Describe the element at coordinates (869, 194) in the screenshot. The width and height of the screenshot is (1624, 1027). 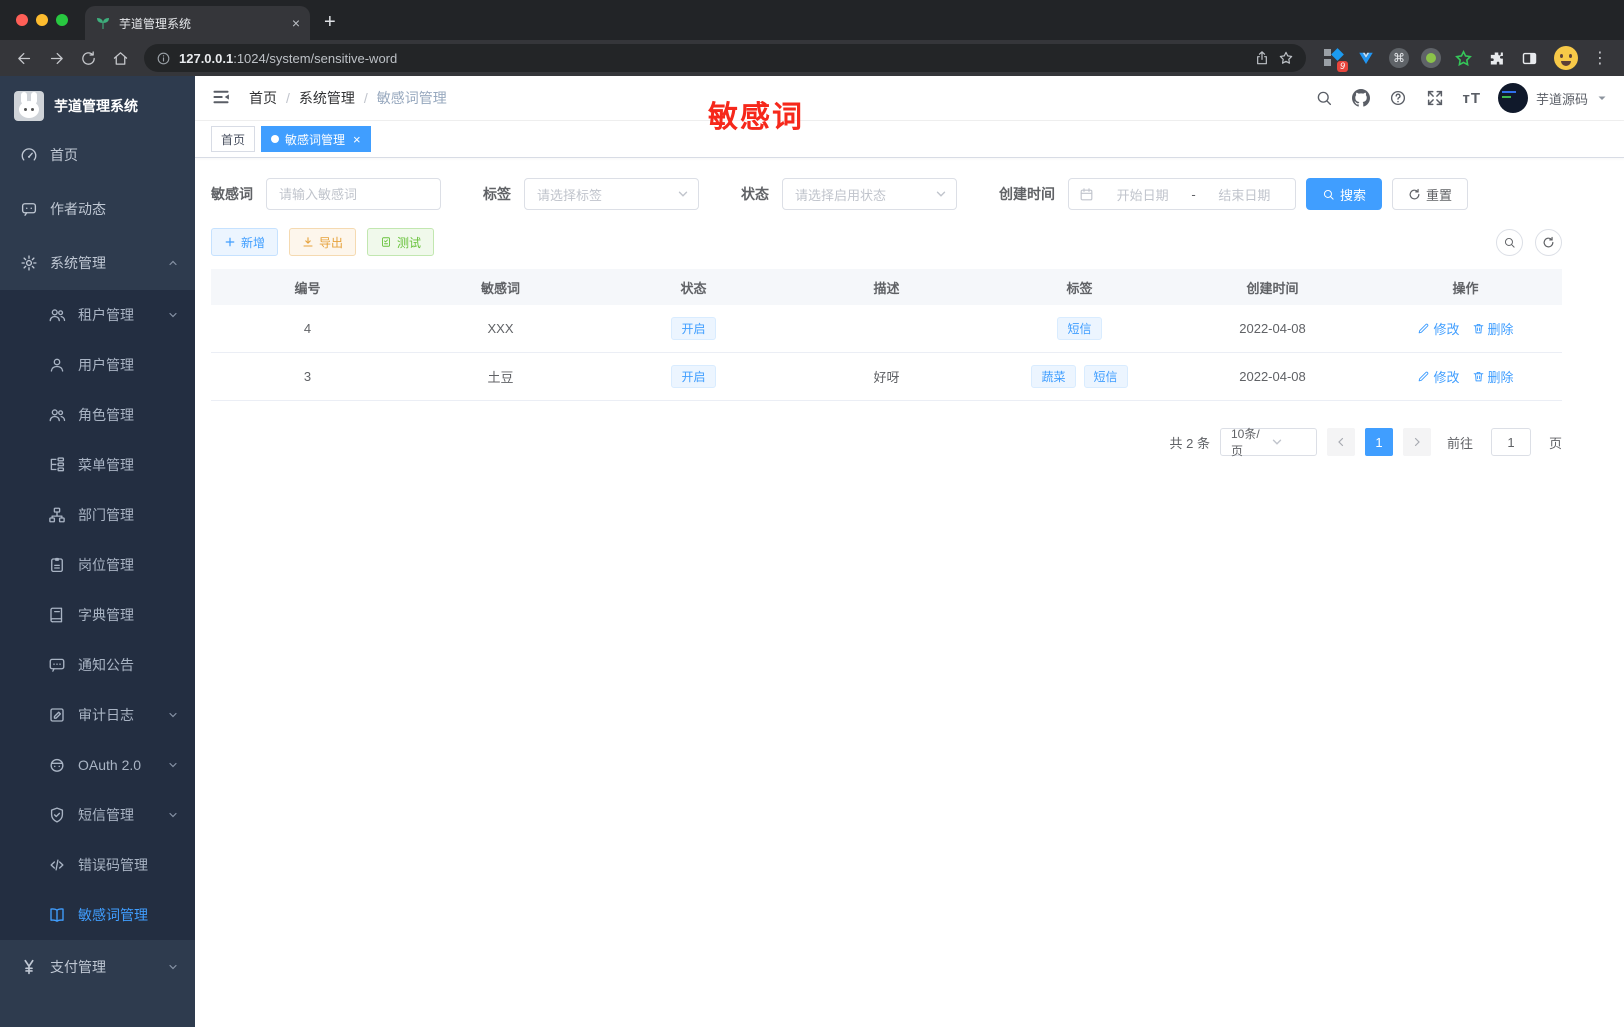
I see `status-select: 请选择启用状态` at that location.